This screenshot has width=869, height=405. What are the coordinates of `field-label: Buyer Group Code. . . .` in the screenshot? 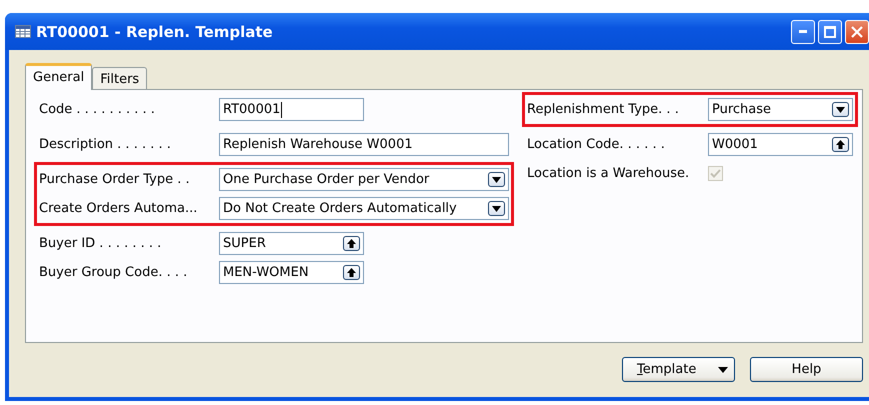 It's located at (113, 272).